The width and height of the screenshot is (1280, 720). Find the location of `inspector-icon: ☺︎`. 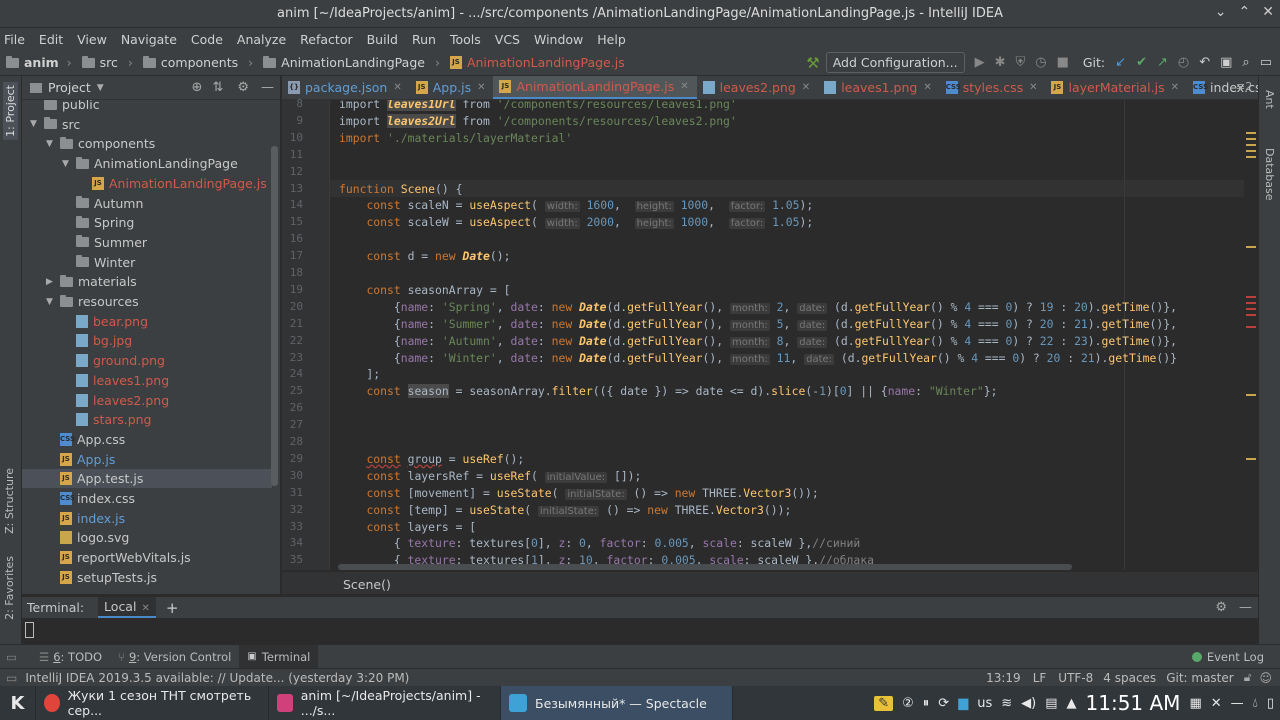

inspector-icon: ☺︎ is located at coordinates (1265, 678).